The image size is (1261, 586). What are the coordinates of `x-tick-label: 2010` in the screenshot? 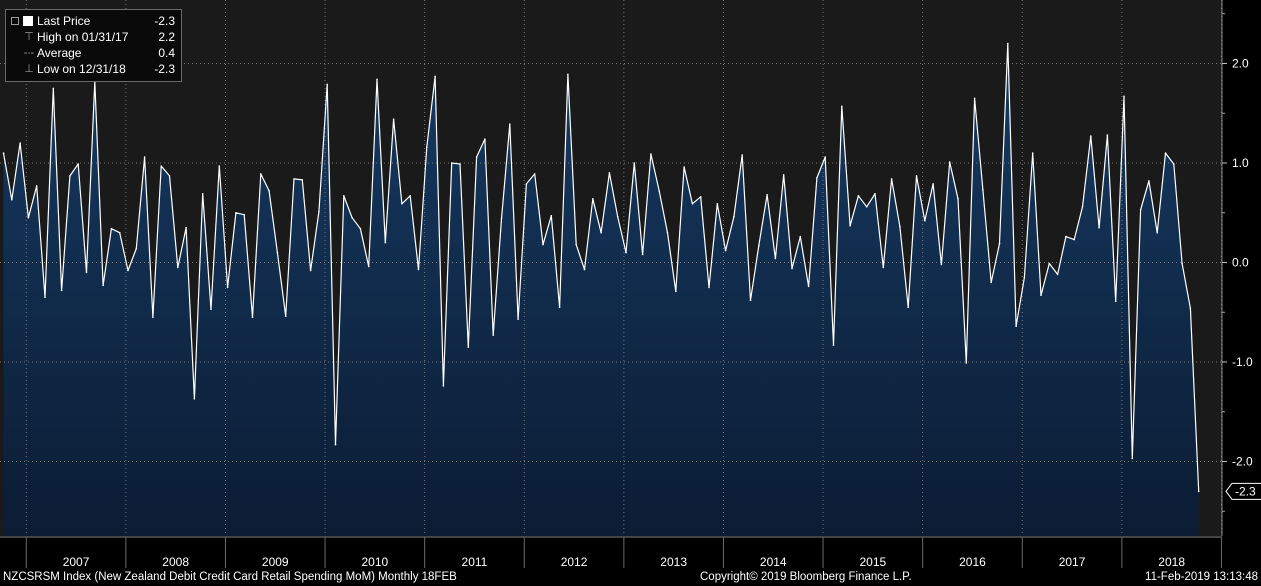 It's located at (374, 562).